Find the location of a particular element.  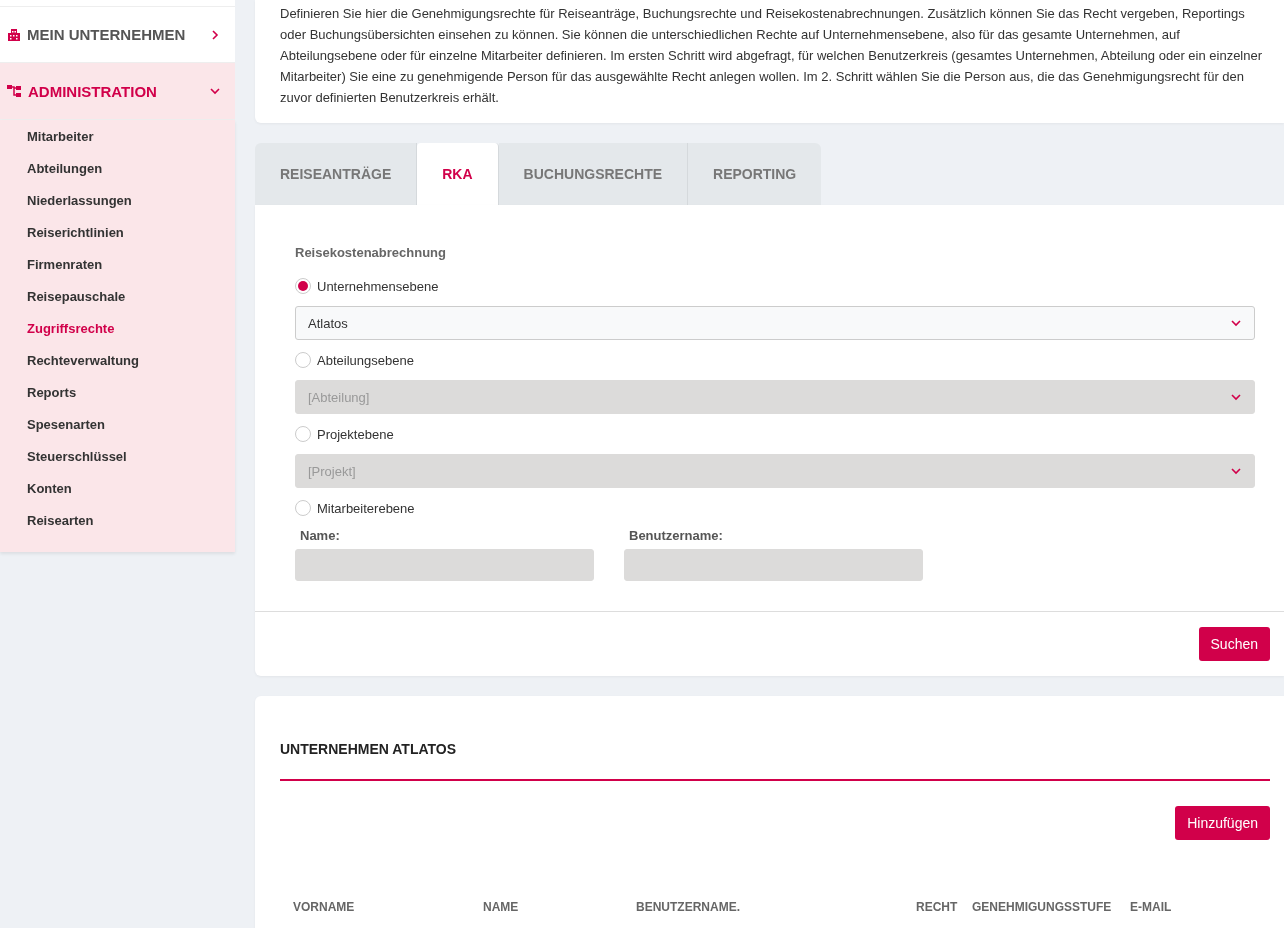

column-header: E-MAIL is located at coordinates (1151, 907).